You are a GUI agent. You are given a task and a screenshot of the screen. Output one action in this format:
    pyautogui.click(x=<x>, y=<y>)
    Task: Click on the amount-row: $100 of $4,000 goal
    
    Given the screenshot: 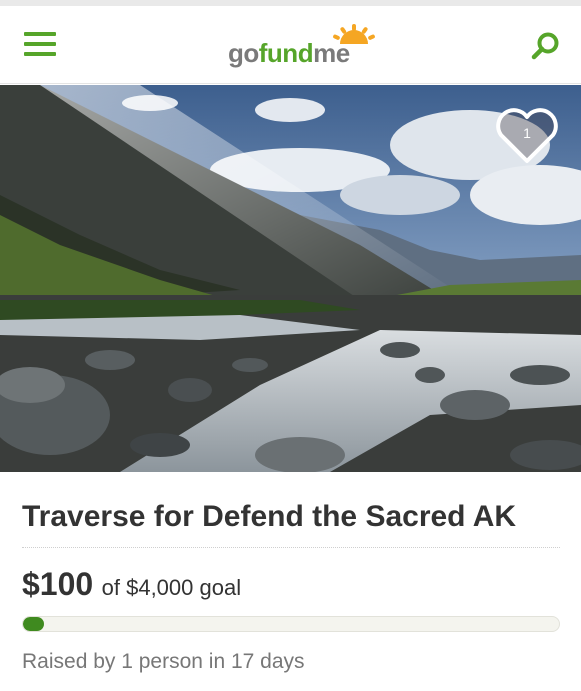 What is the action you would take?
    pyautogui.click(x=131, y=584)
    